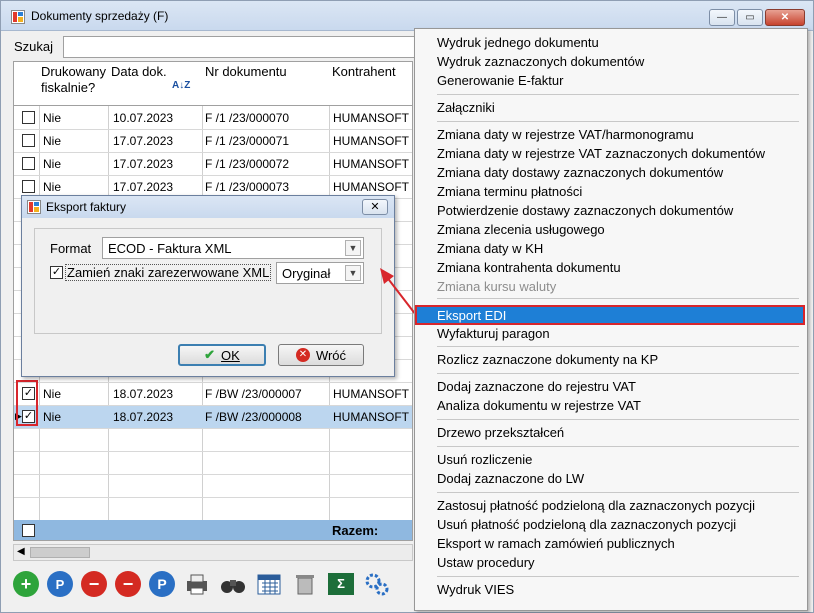 This screenshot has height=613, width=814. Describe the element at coordinates (500, 432) in the screenshot. I see `menu-item-transformation-tree: Drzewo przekształceń` at that location.